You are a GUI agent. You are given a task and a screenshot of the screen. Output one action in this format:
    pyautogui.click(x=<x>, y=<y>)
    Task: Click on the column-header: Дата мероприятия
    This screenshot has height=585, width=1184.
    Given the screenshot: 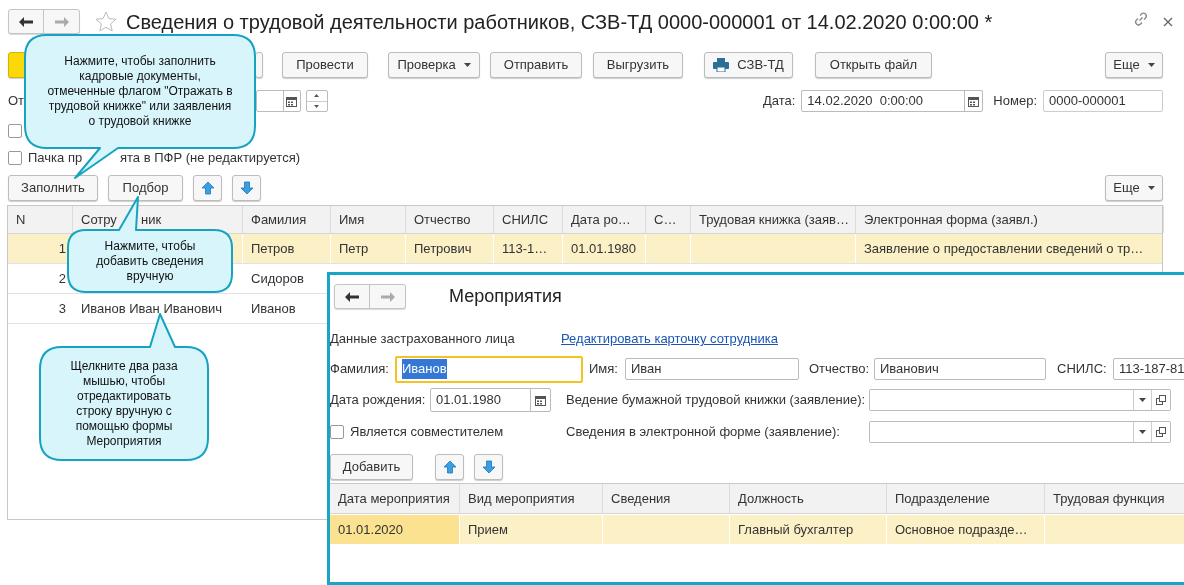 What is the action you would take?
    pyautogui.click(x=395, y=498)
    